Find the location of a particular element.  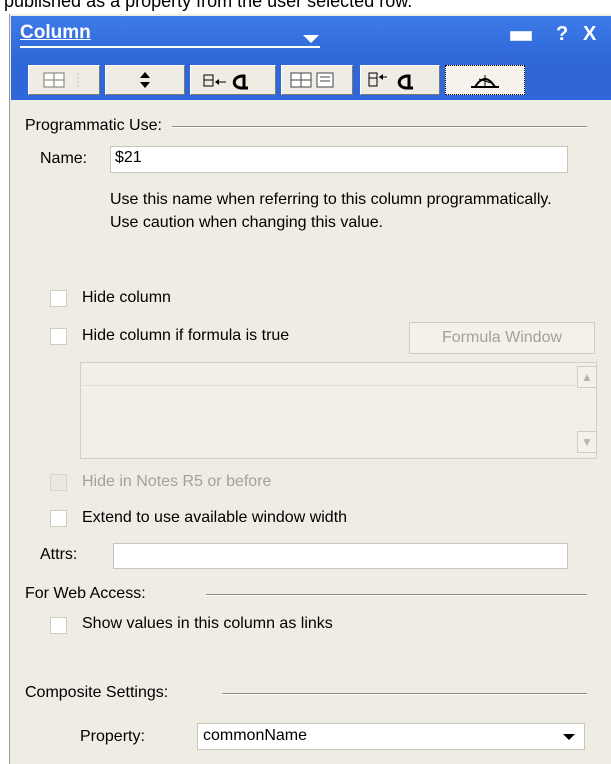

tab-numbers is located at coordinates (317, 80).